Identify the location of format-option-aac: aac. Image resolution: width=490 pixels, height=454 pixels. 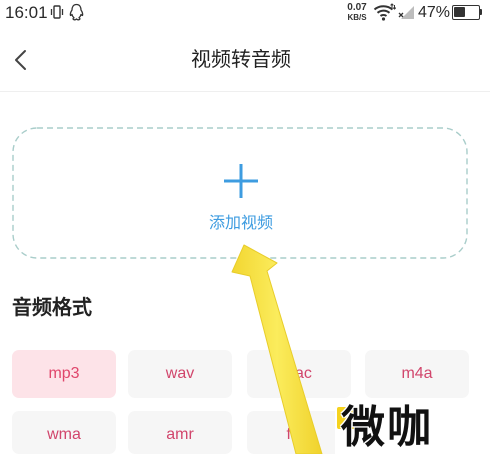
(299, 374).